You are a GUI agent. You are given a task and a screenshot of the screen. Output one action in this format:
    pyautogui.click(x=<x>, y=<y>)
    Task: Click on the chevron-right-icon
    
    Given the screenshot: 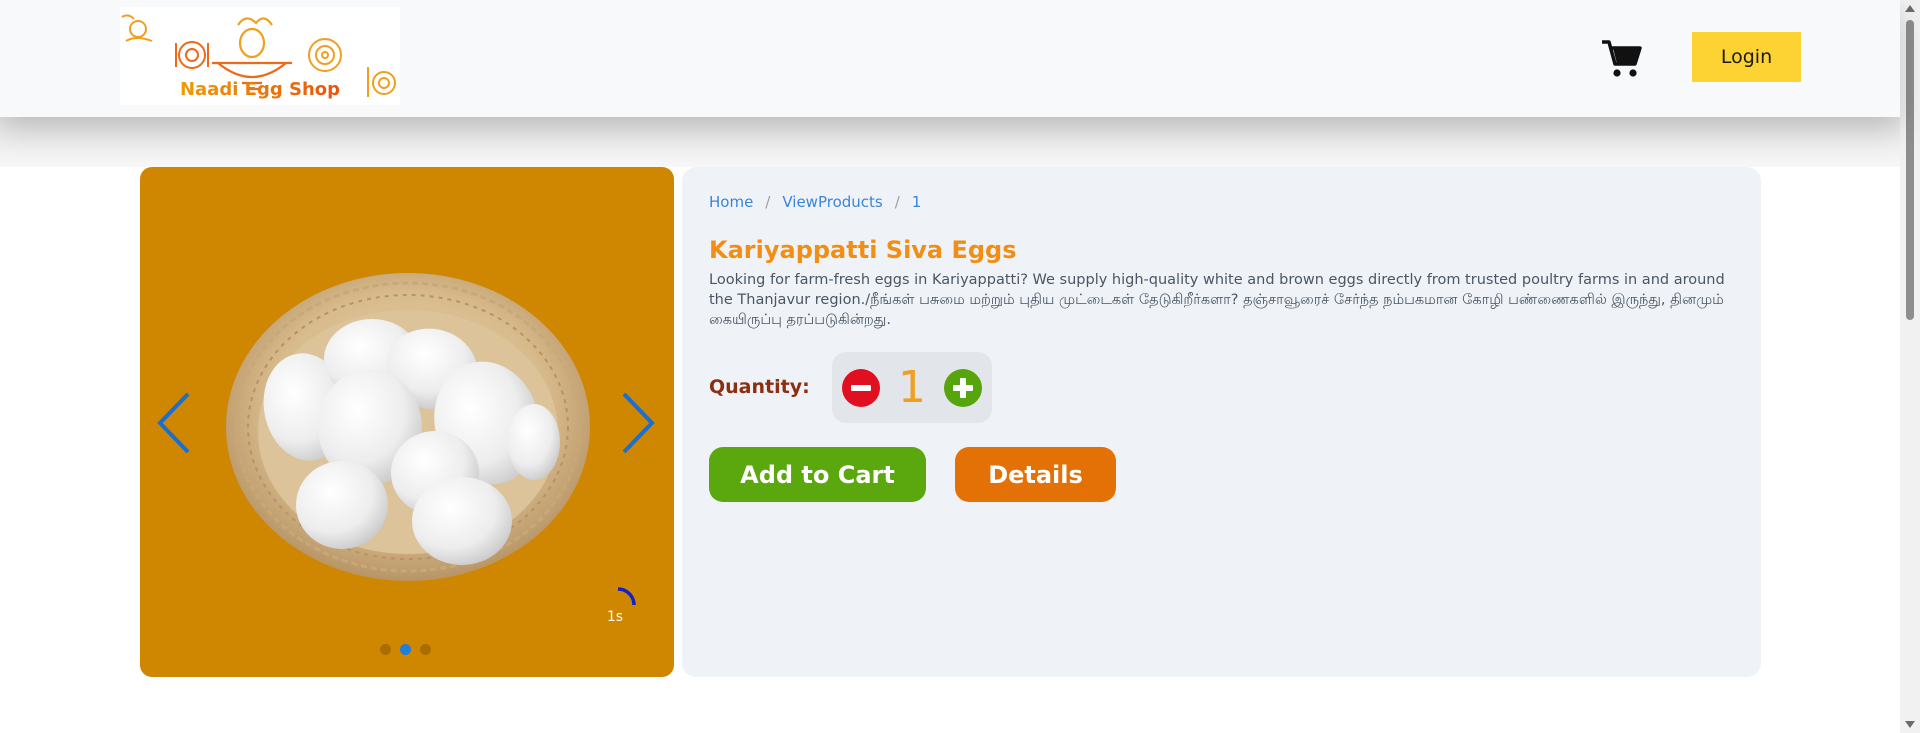 What is the action you would take?
    pyautogui.click(x=638, y=423)
    